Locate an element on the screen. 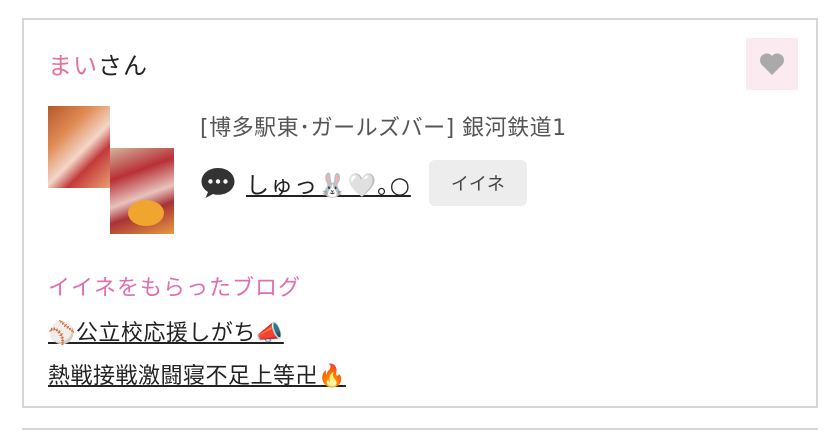 Image resolution: width=840 pixels, height=436 pixels. heart-icon is located at coordinates (772, 64).